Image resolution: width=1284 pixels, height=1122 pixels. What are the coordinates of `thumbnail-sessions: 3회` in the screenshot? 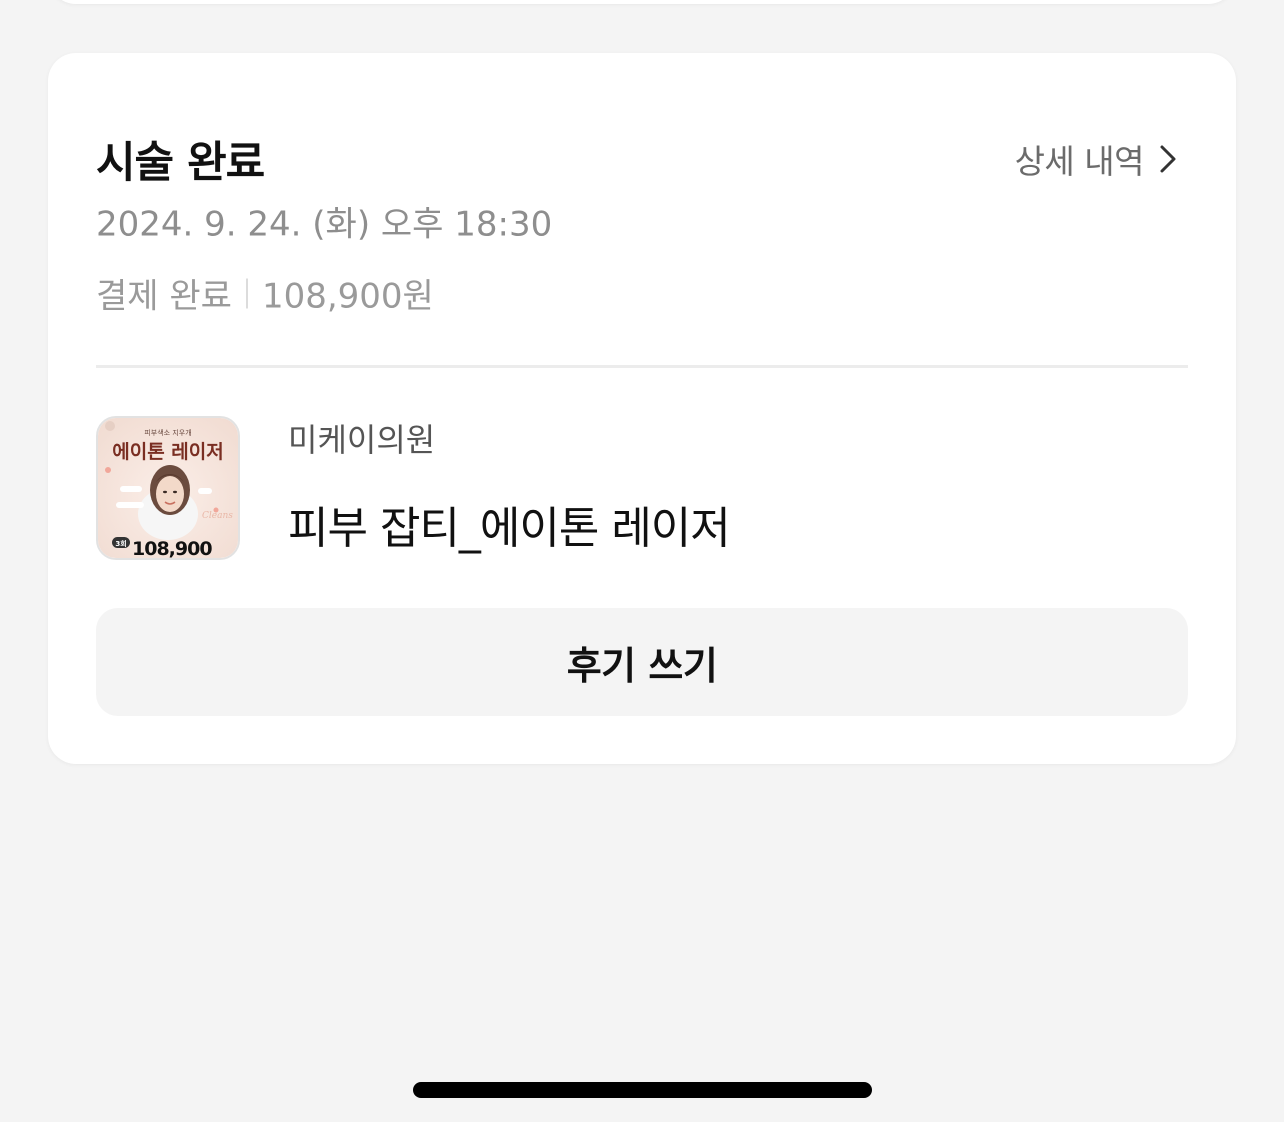 It's located at (120, 543).